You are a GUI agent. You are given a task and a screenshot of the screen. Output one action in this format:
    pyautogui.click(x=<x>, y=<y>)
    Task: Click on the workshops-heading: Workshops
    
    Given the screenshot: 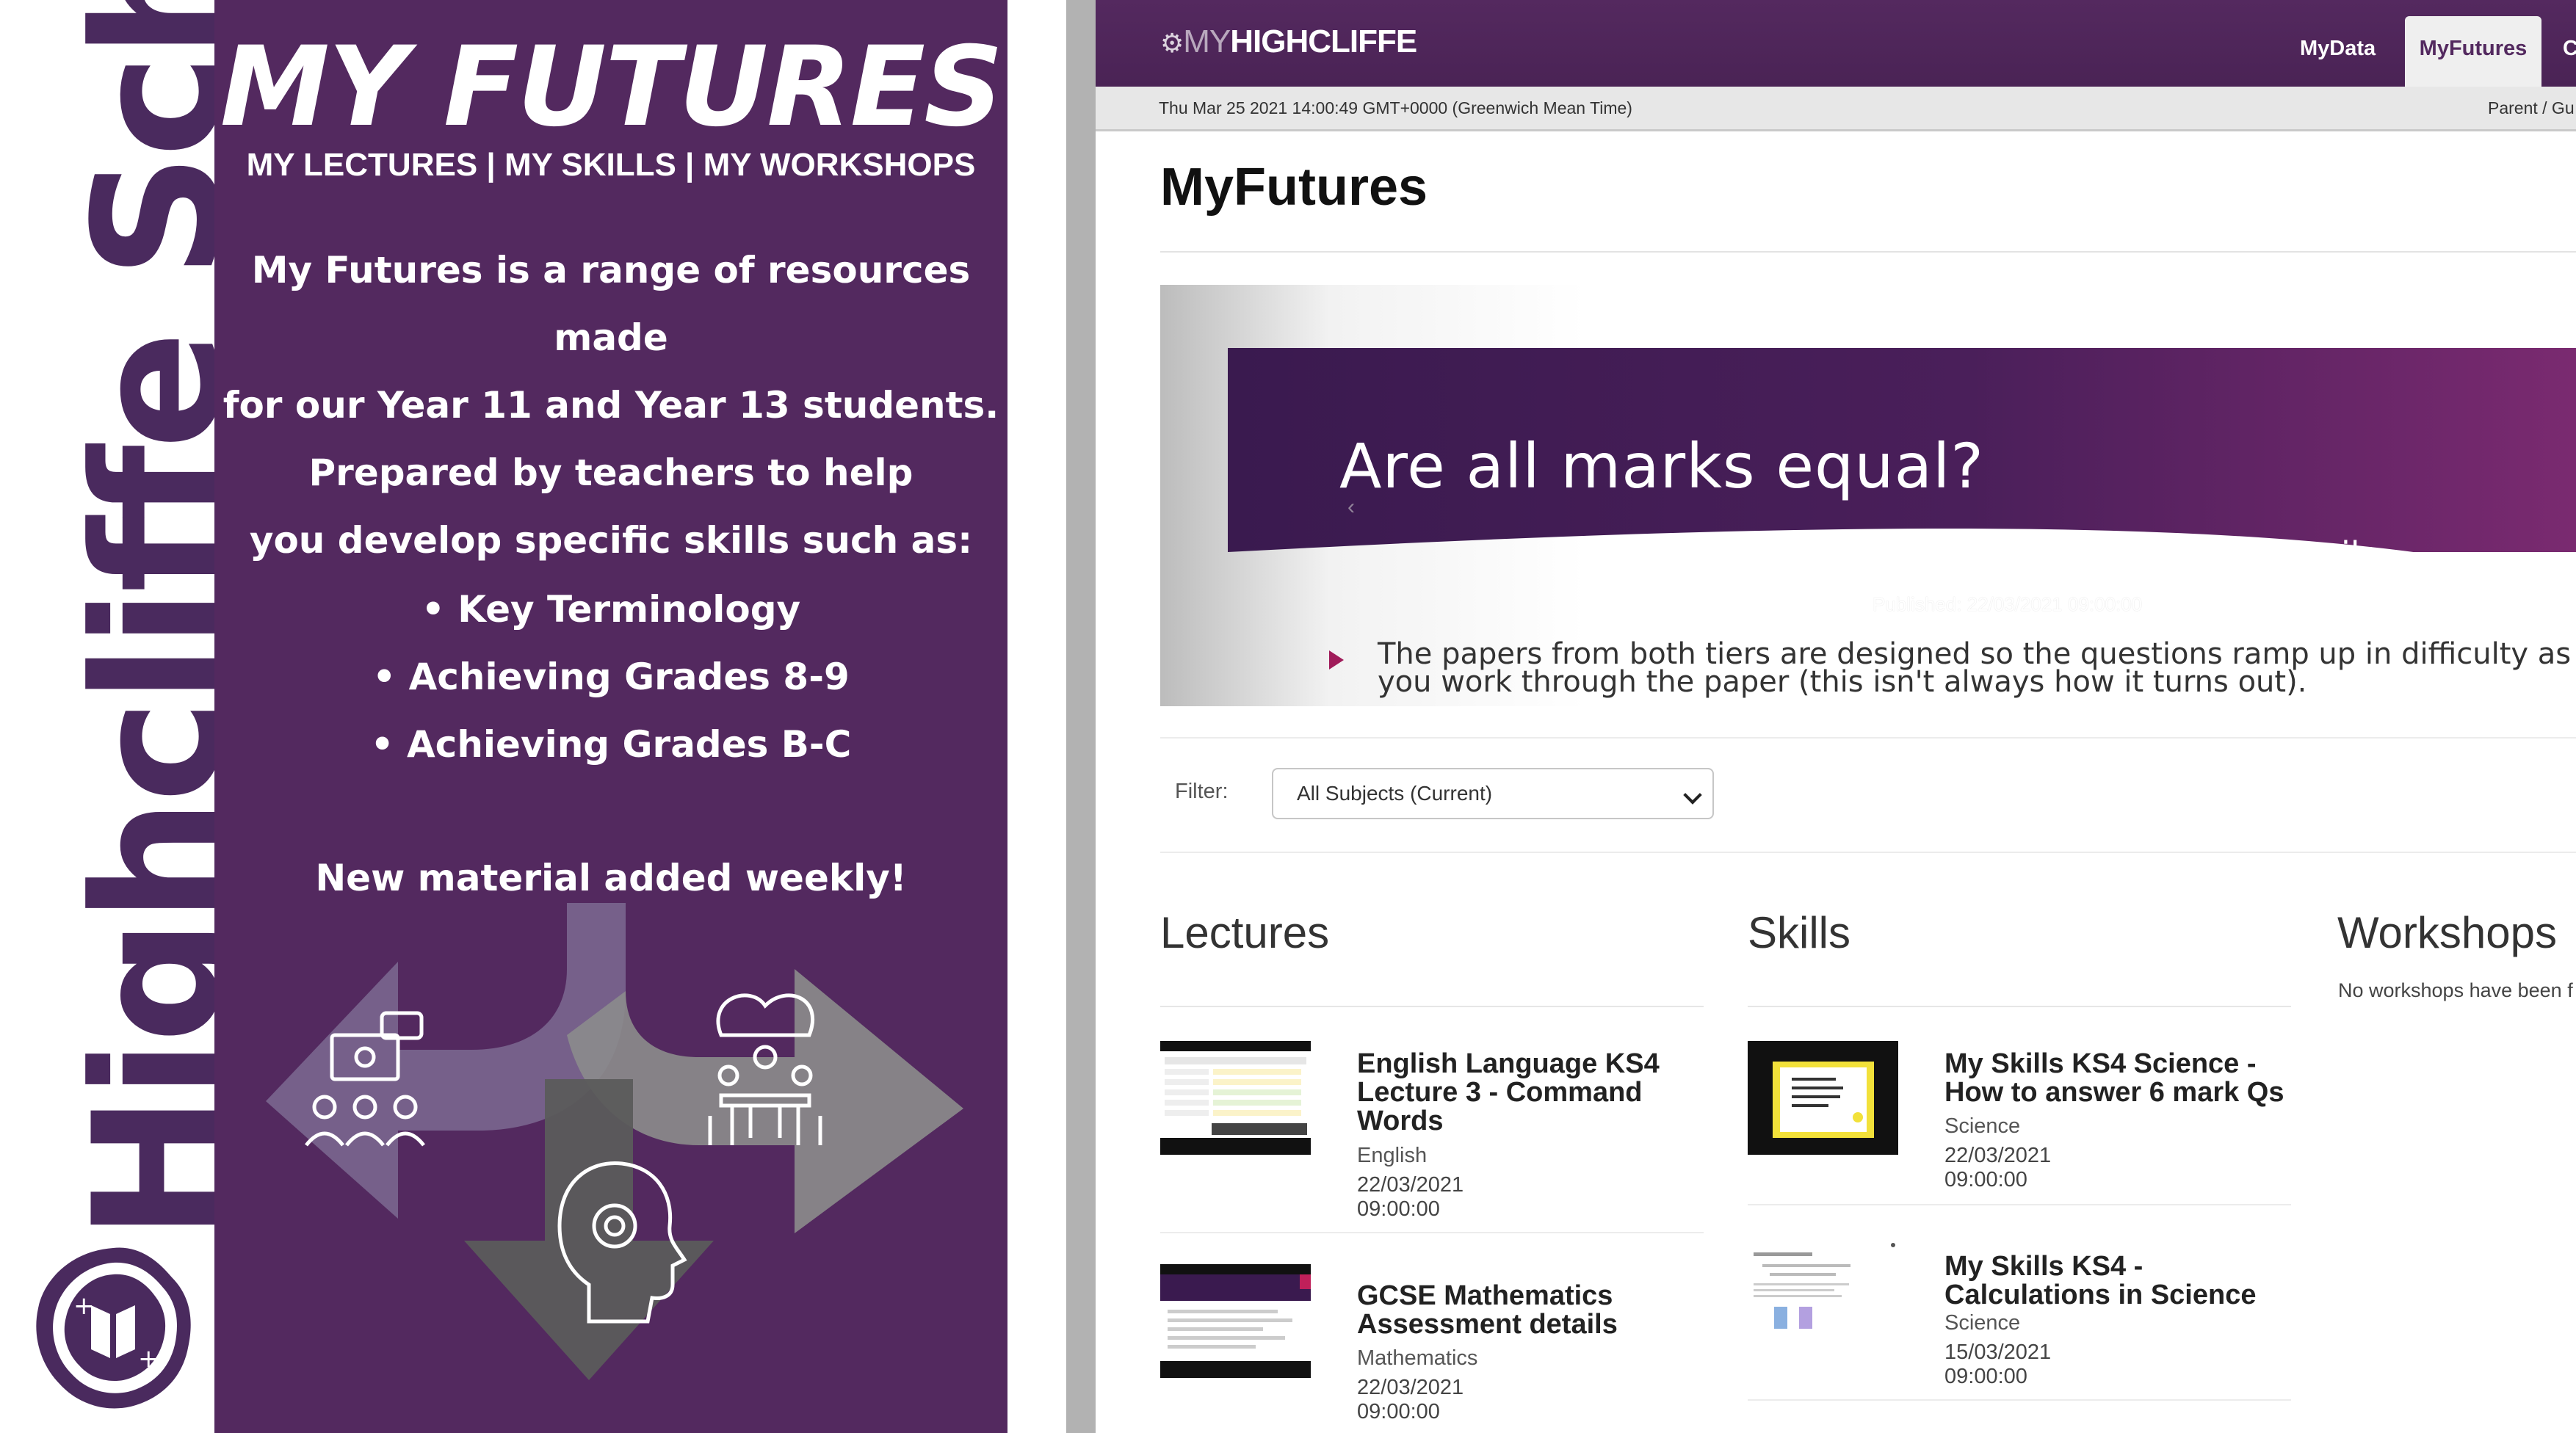 What is the action you would take?
    pyautogui.click(x=2447, y=932)
    